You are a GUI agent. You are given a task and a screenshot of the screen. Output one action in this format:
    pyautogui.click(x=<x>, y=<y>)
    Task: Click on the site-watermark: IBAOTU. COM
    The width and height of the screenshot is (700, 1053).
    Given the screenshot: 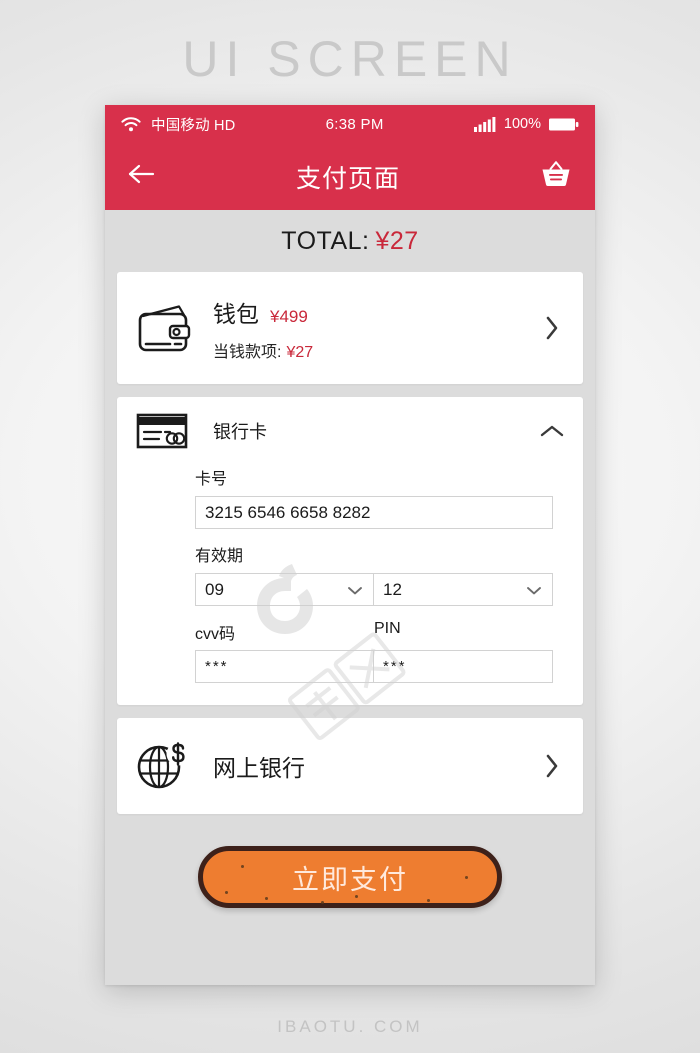 What is the action you would take?
    pyautogui.click(x=350, y=1026)
    